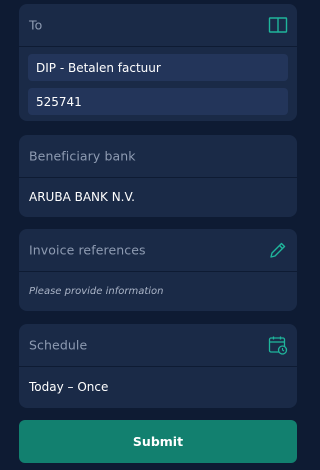 Image resolution: width=320 pixels, height=470 pixels. Describe the element at coordinates (36, 25) in the screenshot. I see `to-label: To` at that location.